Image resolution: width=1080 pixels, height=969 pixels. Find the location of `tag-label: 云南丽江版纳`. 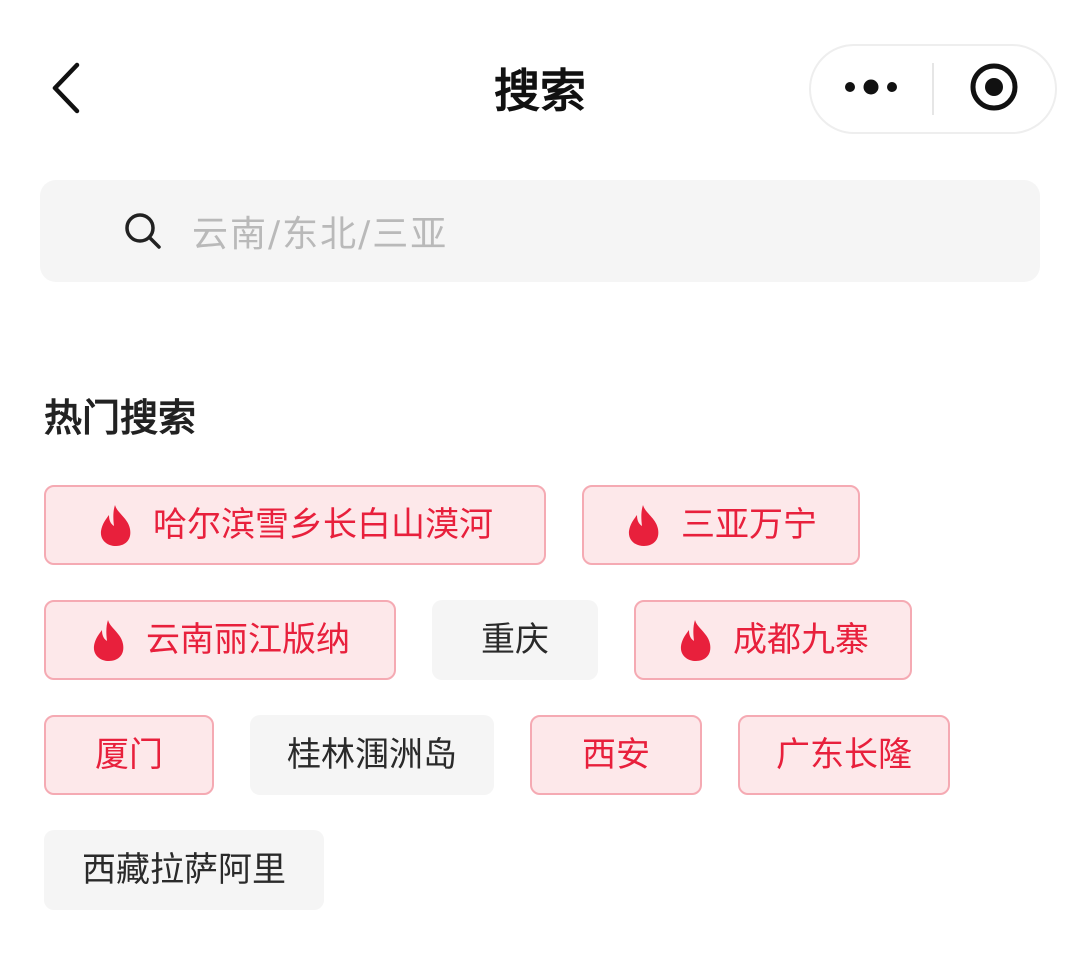

tag-label: 云南丽江版纳 is located at coordinates (248, 640).